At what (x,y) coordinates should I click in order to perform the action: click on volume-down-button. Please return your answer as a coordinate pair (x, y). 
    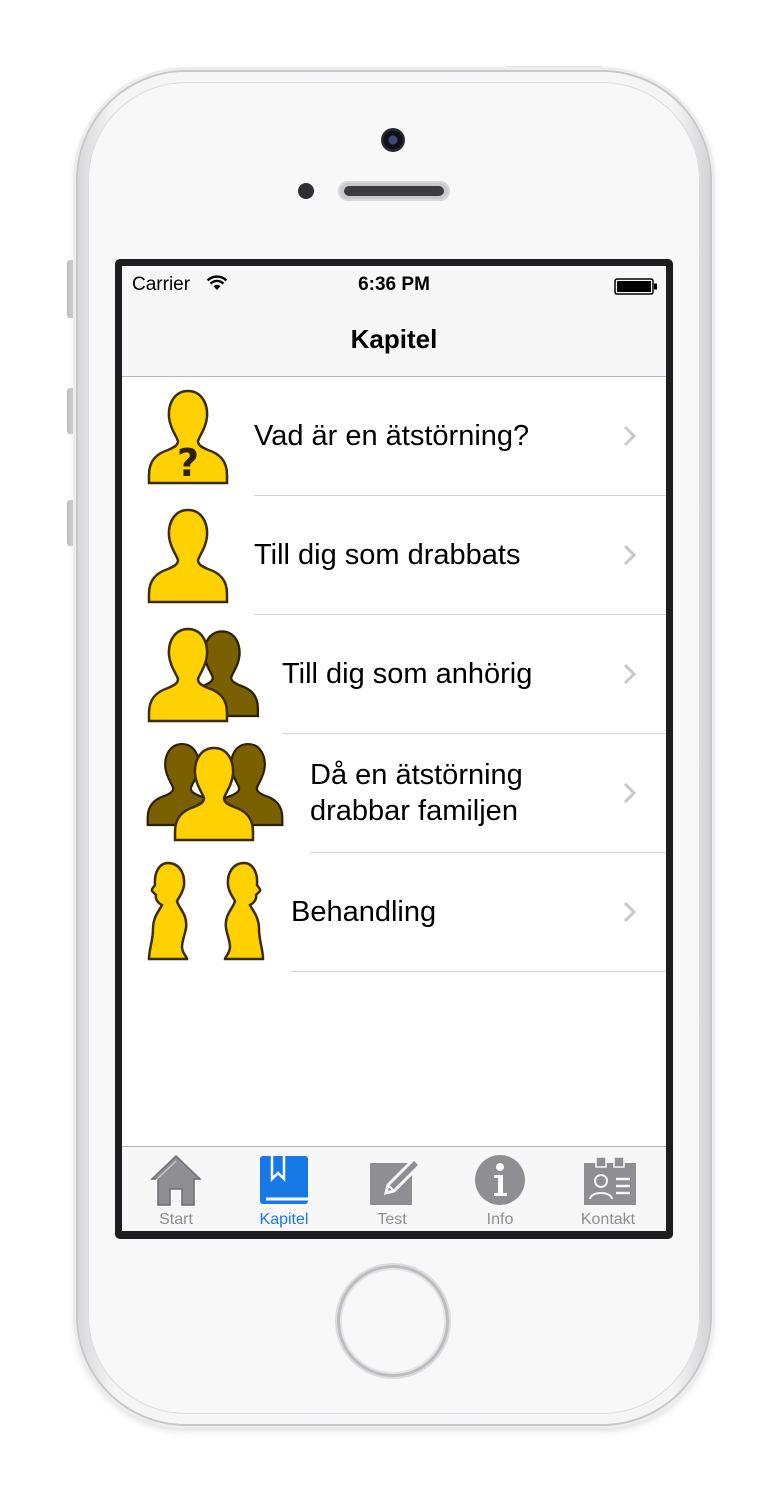
    Looking at the image, I should click on (72, 523).